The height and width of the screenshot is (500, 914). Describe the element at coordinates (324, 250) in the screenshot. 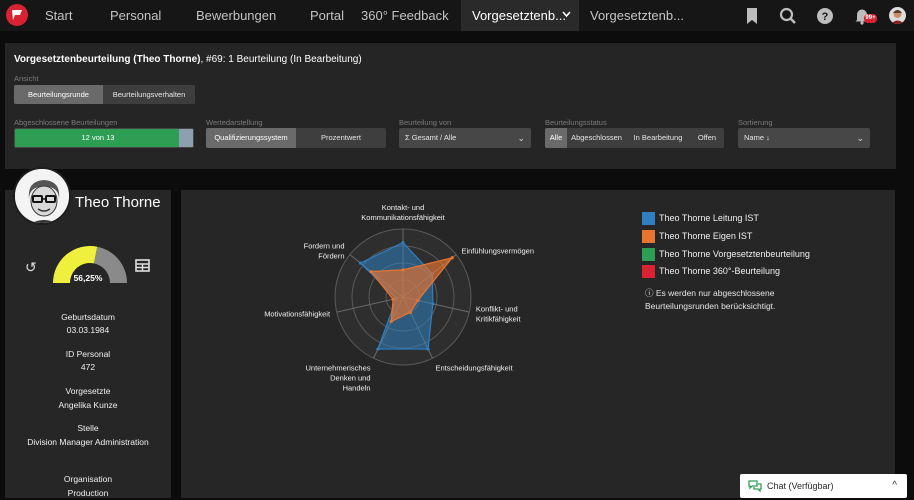

I see `radar-axis-label: Fordern und Fördern` at that location.